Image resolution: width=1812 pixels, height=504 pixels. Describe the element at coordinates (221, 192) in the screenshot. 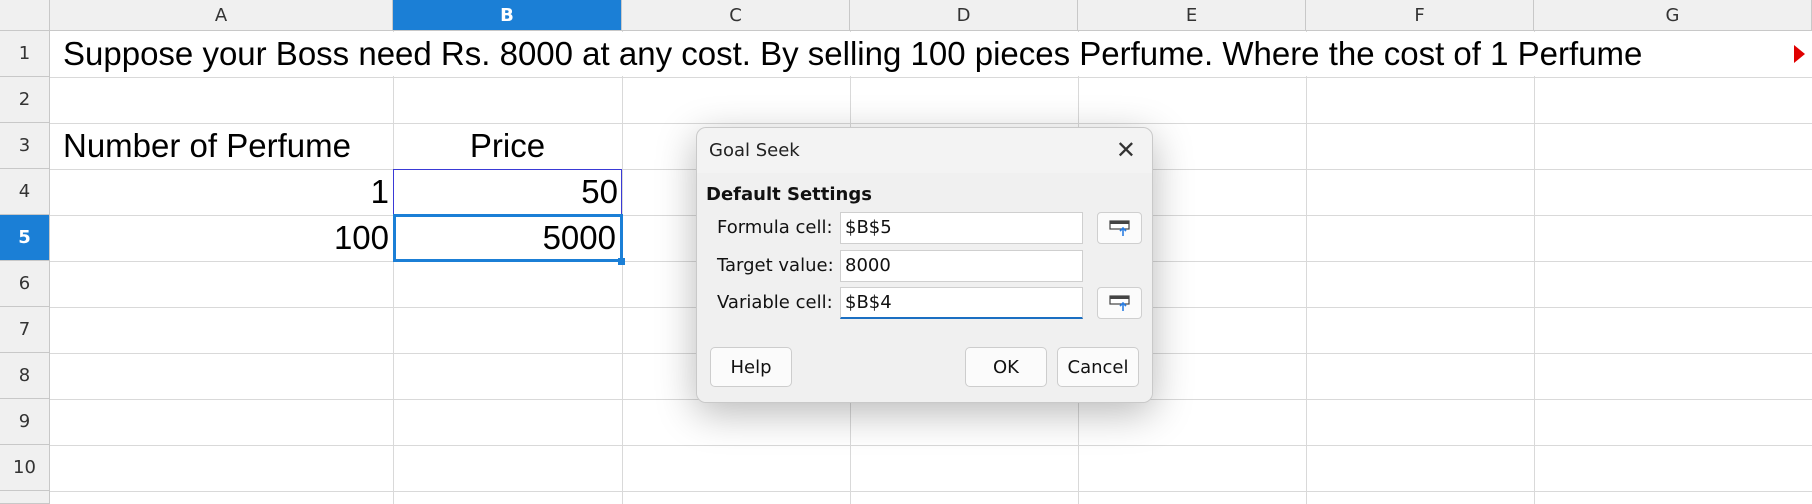

I see `cell-a4: 1` at that location.